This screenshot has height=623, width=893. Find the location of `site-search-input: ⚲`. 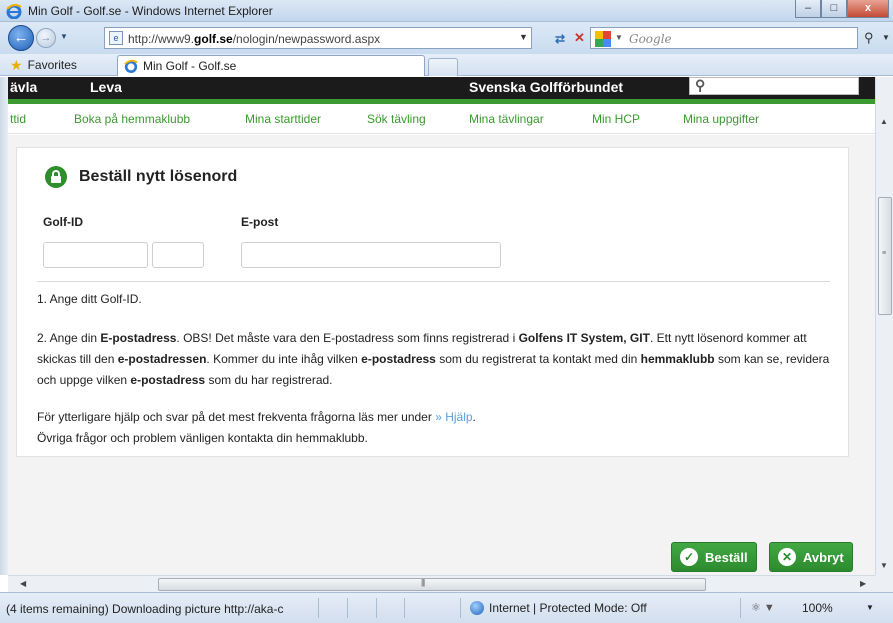

site-search-input: ⚲ is located at coordinates (774, 86).